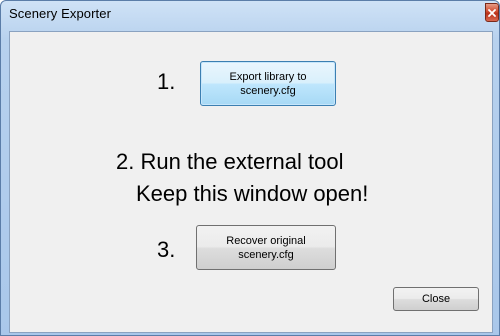  Describe the element at coordinates (268, 76) in the screenshot. I see `export-button-label-line1: Export library to` at that location.